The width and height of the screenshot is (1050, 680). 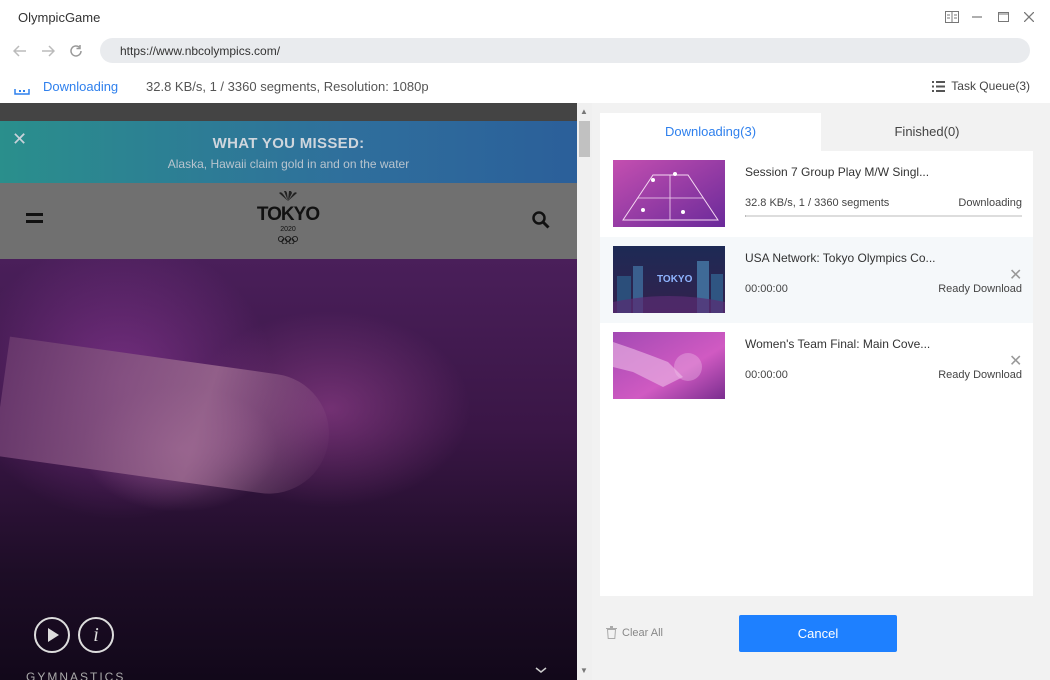 What do you see at coordinates (990, 203) in the screenshot?
I see `item-status: Downloading` at bounding box center [990, 203].